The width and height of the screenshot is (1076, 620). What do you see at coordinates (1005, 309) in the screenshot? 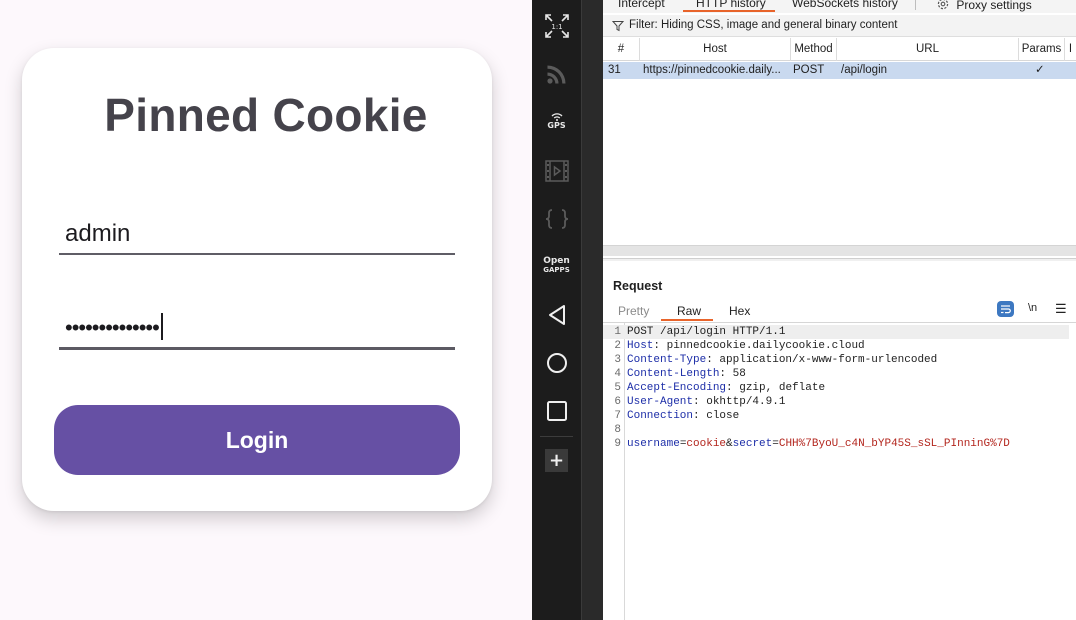
I see `word-wrap-button` at bounding box center [1005, 309].